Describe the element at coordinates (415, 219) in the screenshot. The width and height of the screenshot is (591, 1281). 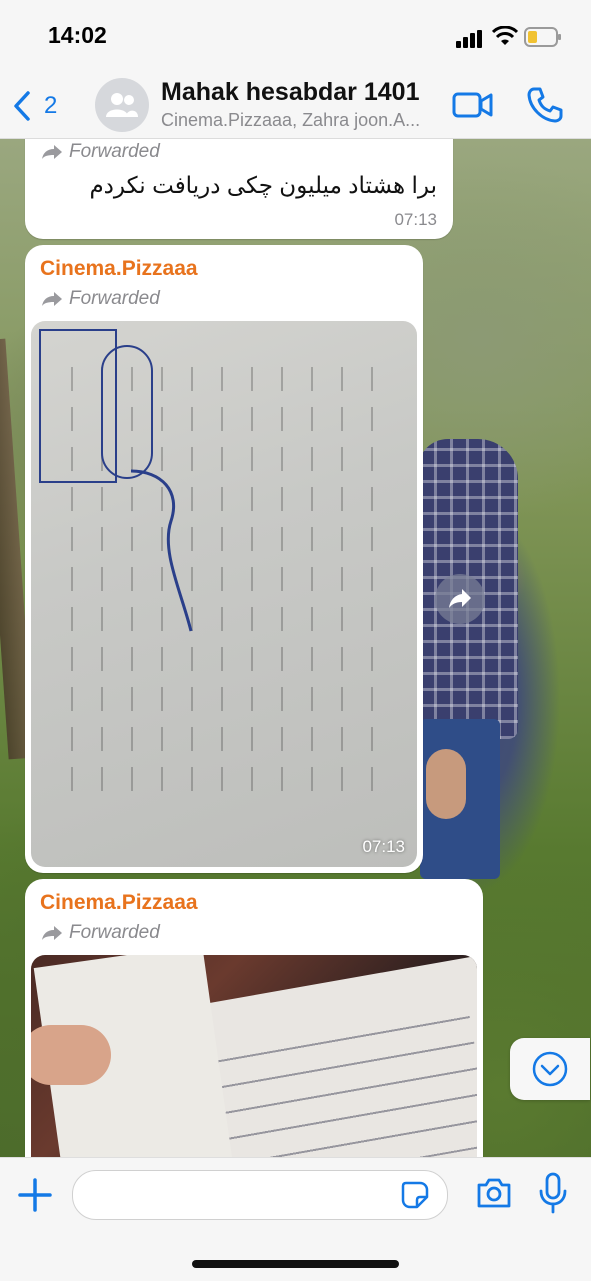
I see `message-time: 07:13` at that location.